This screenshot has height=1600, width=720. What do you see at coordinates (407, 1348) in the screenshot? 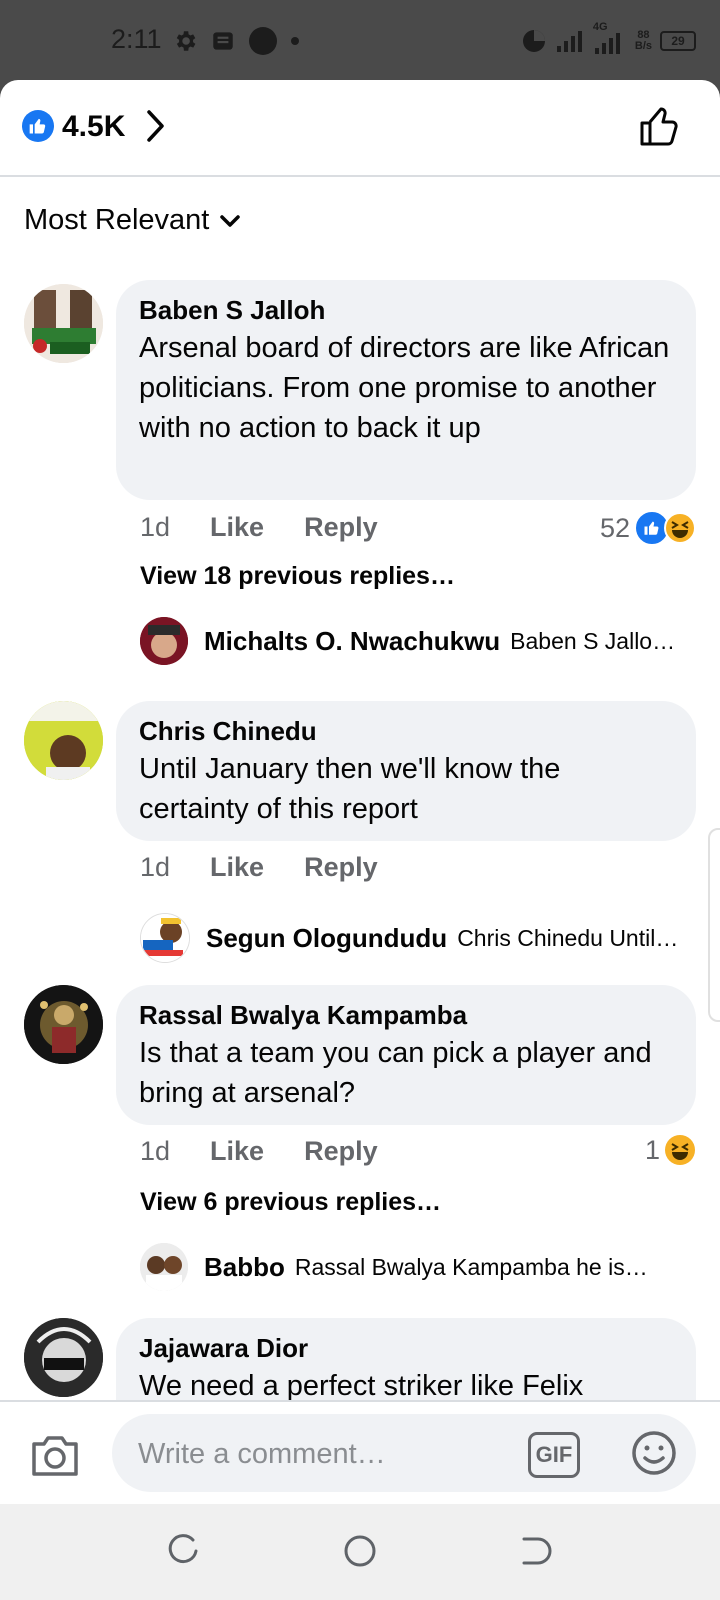
I see `comment-author: Jajawara Dior` at bounding box center [407, 1348].